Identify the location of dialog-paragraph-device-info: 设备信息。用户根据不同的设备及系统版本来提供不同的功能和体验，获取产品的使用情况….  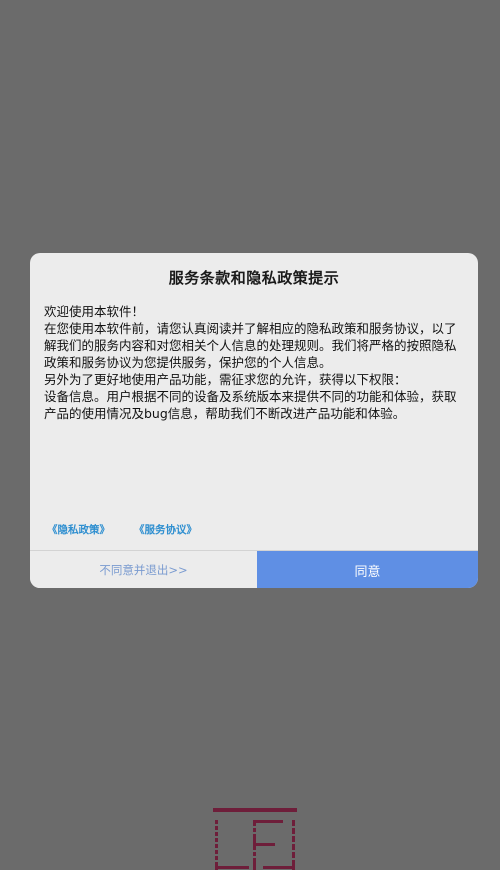
(250, 405).